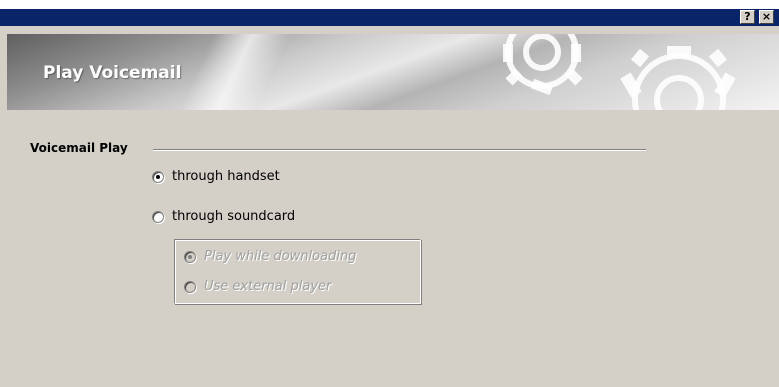  What do you see at coordinates (234, 216) in the screenshot?
I see `radio-label: through soundcard` at bounding box center [234, 216].